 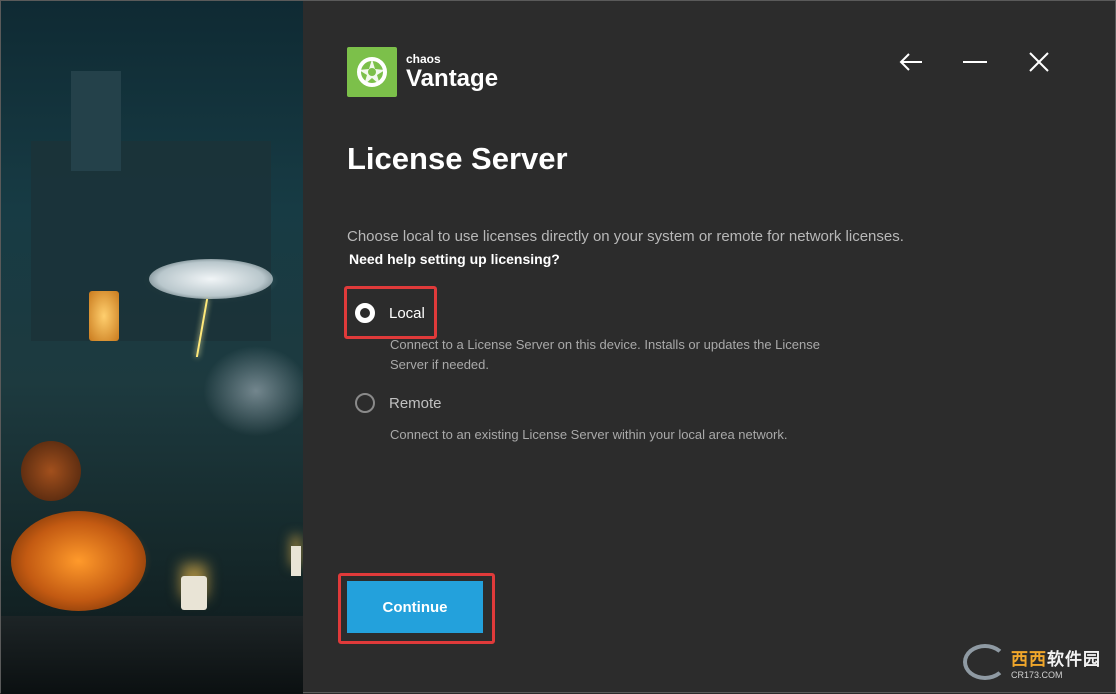 I want to click on window-controls, so click(x=975, y=62).